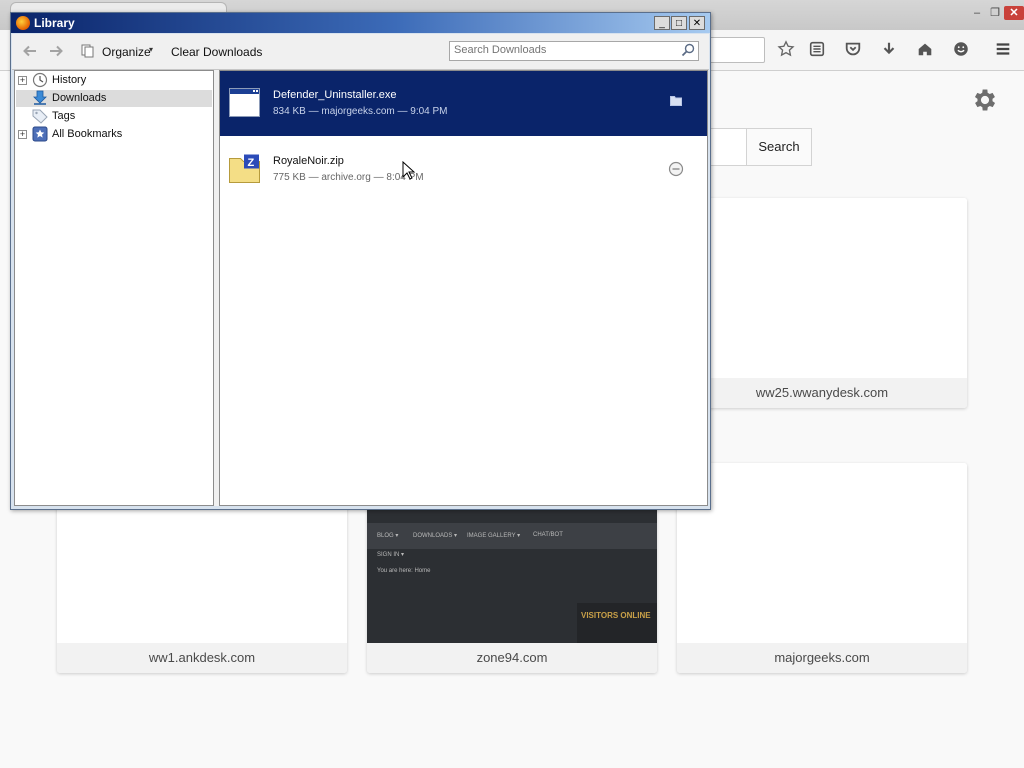 The height and width of the screenshot is (768, 1024). Describe the element at coordinates (69, 80) in the screenshot. I see `sidebar-item-label: History` at that location.